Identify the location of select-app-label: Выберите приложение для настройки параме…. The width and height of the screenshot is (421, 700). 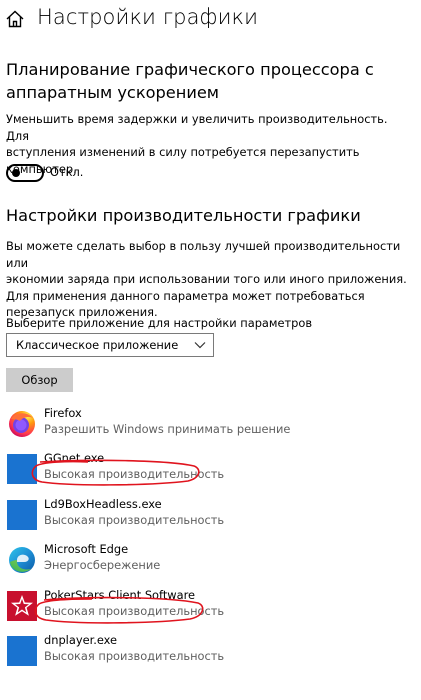
(159, 323).